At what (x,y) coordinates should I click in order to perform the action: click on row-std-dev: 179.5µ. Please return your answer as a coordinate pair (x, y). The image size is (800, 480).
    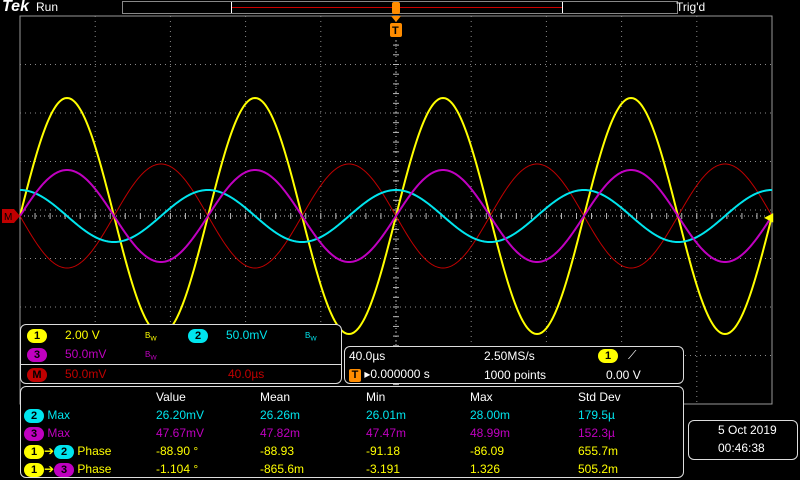
    Looking at the image, I should click on (596, 415).